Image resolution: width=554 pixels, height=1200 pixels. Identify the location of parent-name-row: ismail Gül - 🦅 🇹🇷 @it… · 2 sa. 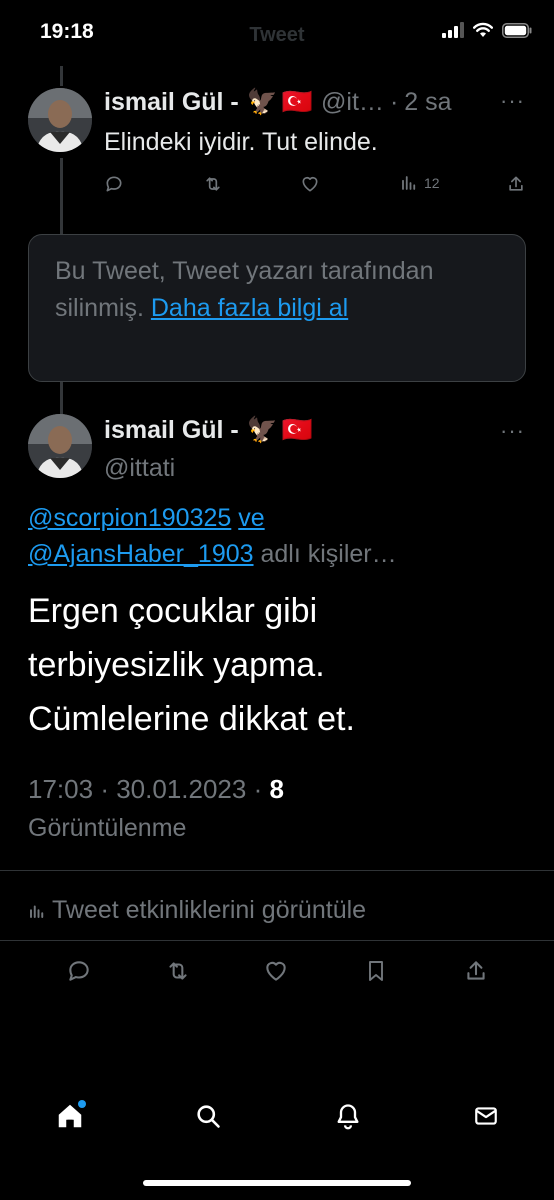
(278, 102).